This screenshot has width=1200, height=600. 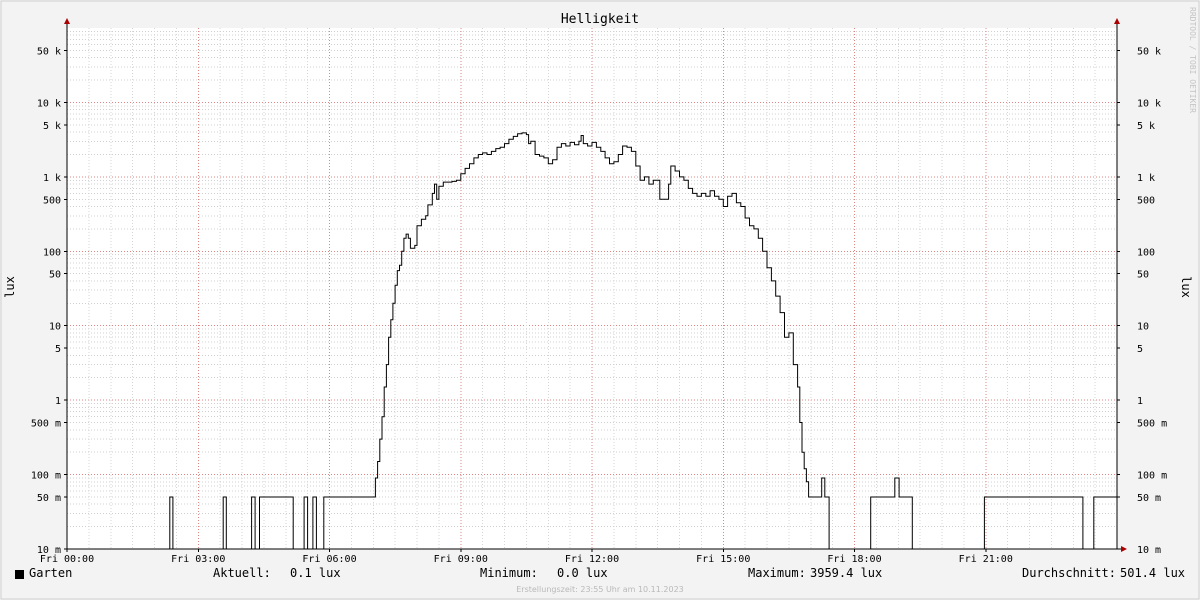 What do you see at coordinates (1152, 476) in the screenshot?
I see `y-tick-label-right: 100 m` at bounding box center [1152, 476].